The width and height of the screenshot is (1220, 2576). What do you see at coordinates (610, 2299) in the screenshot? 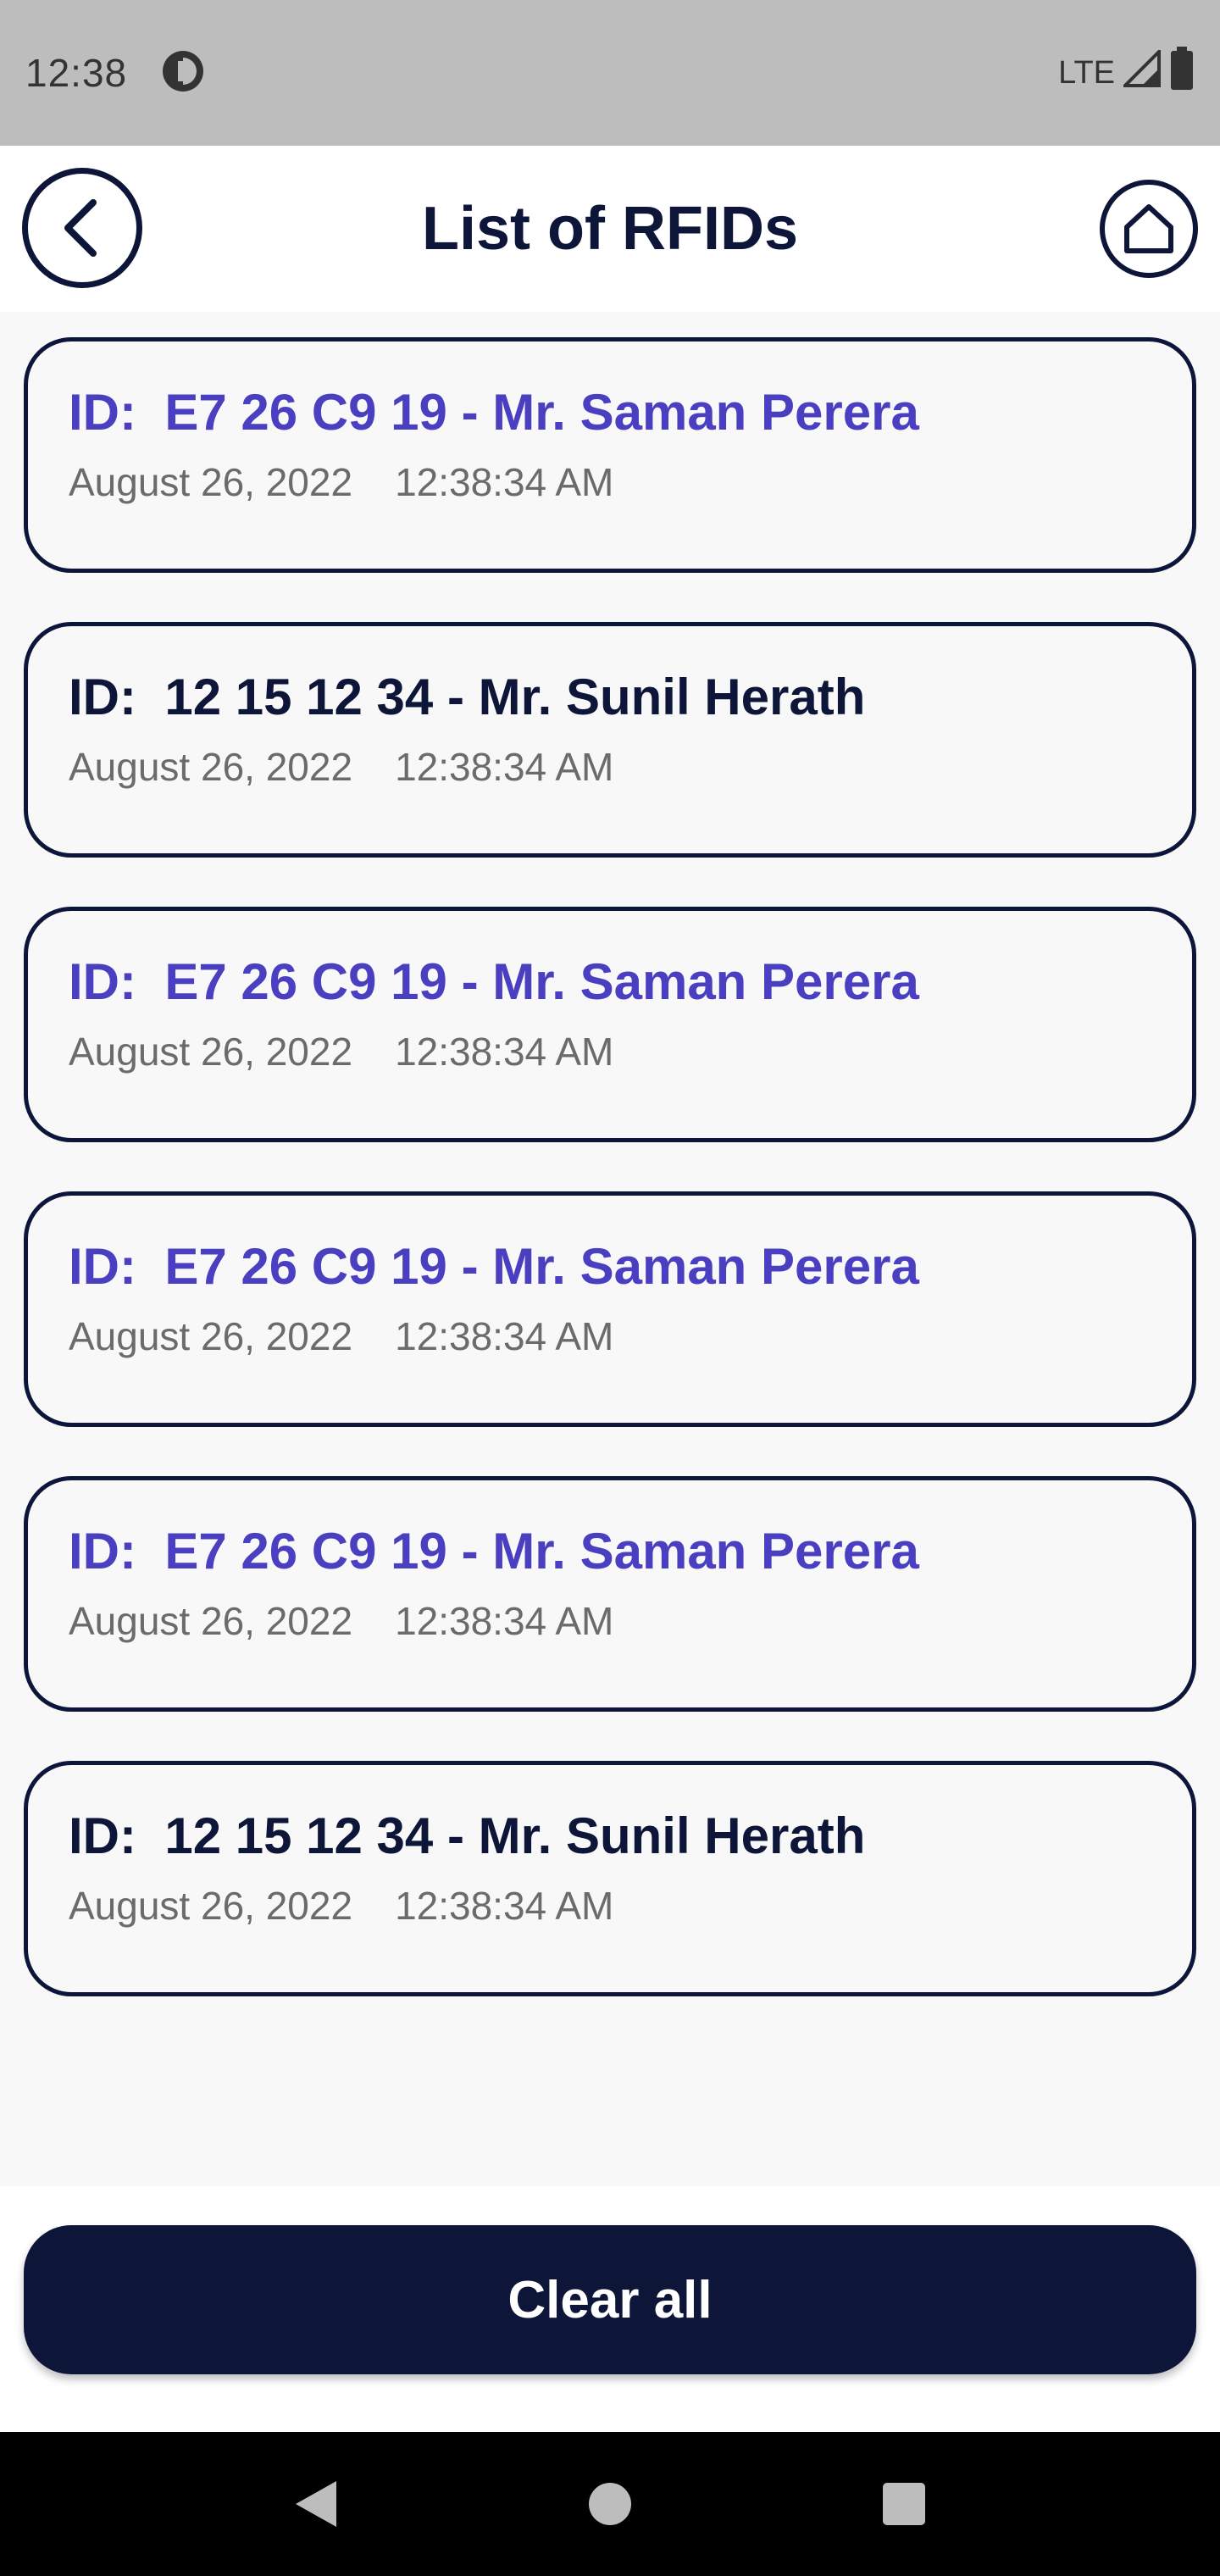
I see `clear-all-button: Clear all` at bounding box center [610, 2299].